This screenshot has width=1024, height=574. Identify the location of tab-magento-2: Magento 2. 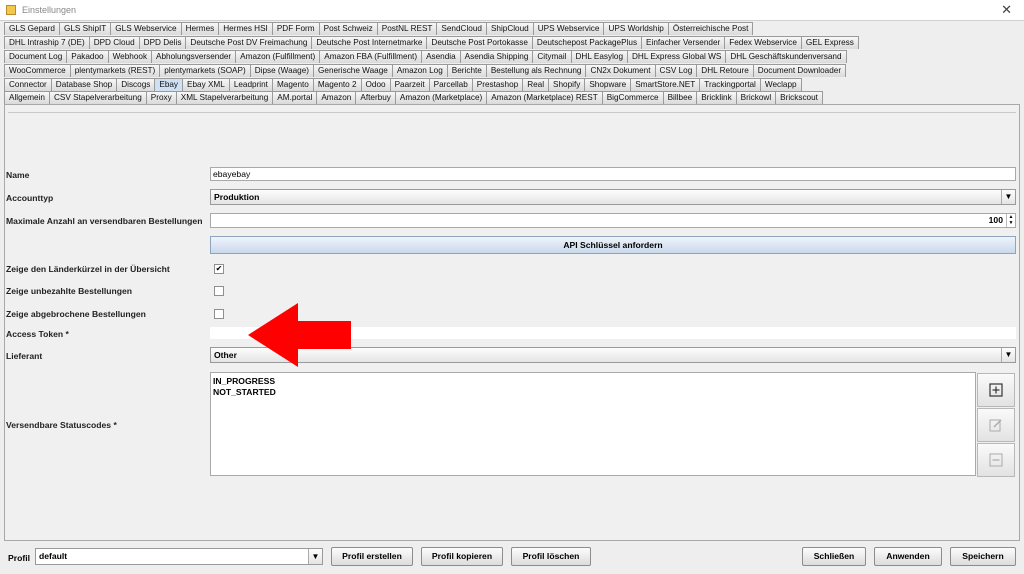
(337, 84).